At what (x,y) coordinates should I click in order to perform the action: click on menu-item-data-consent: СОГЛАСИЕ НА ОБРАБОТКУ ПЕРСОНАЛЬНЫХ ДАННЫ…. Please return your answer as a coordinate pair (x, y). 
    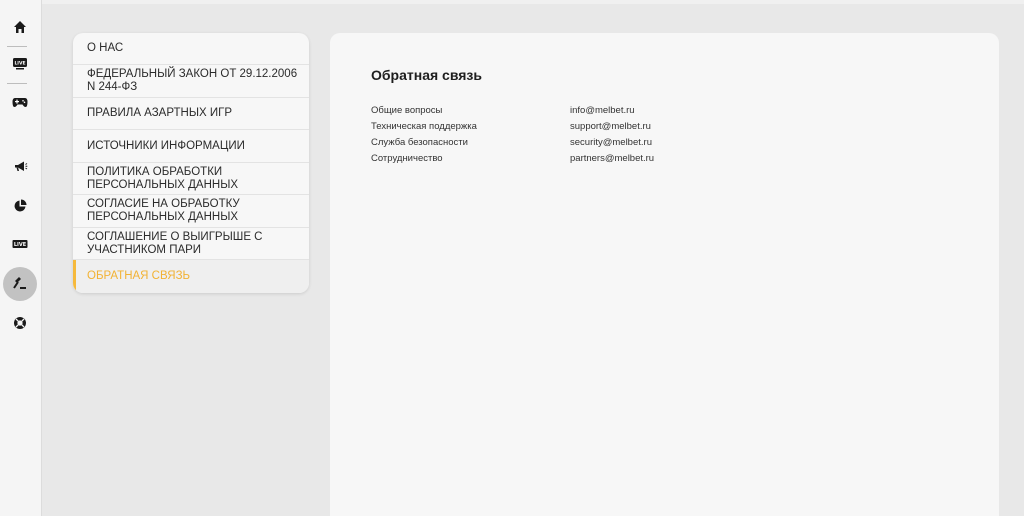
    Looking at the image, I should click on (191, 211).